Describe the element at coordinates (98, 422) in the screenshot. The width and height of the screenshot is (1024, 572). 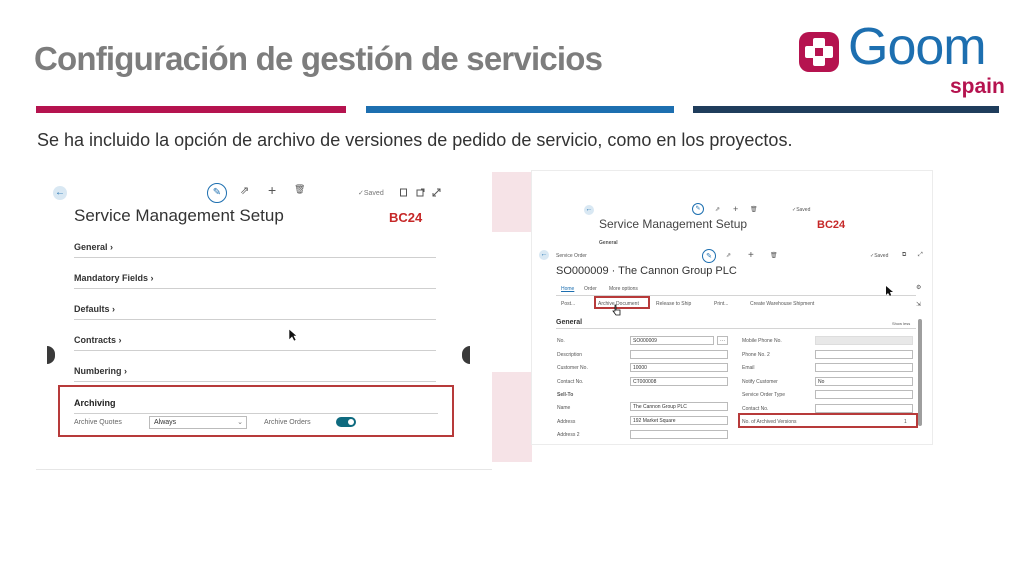
I see `archive-quotes-label: Archive Quotes` at that location.